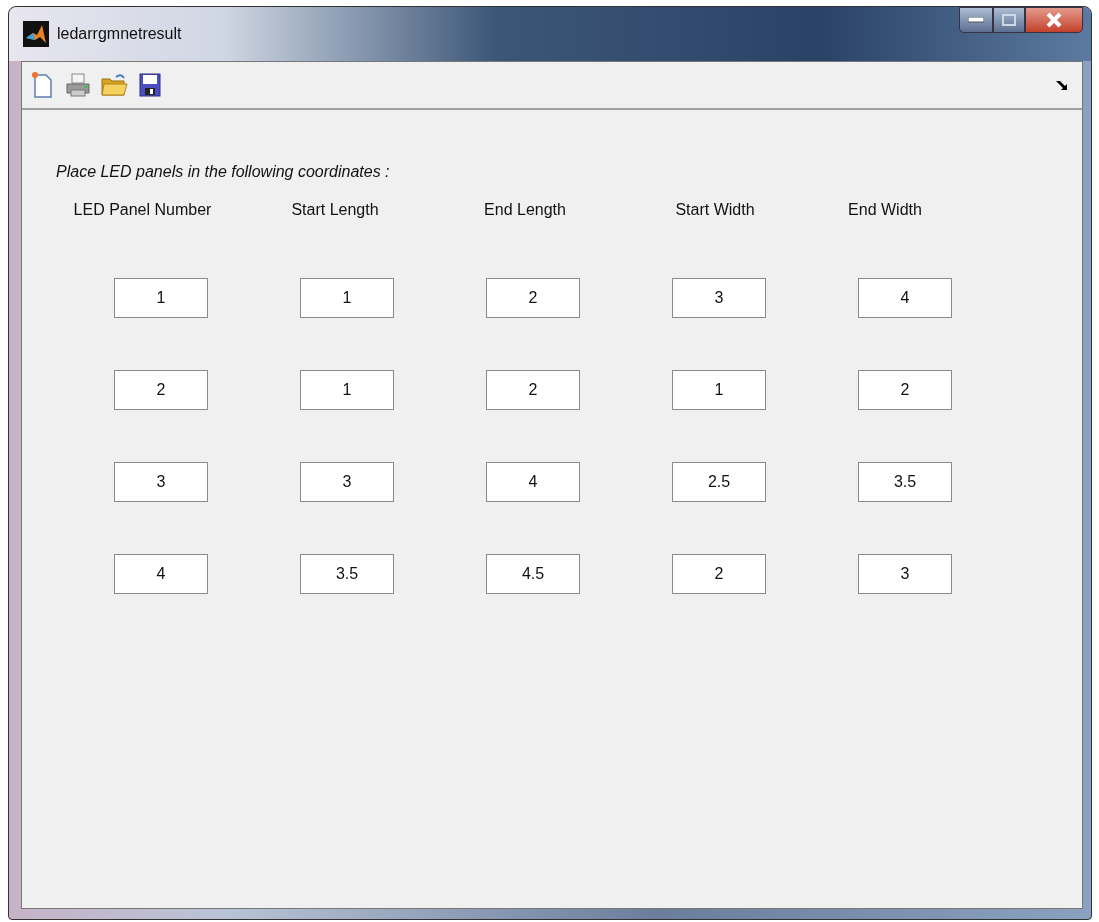  I want to click on close-icon, so click(1054, 20).